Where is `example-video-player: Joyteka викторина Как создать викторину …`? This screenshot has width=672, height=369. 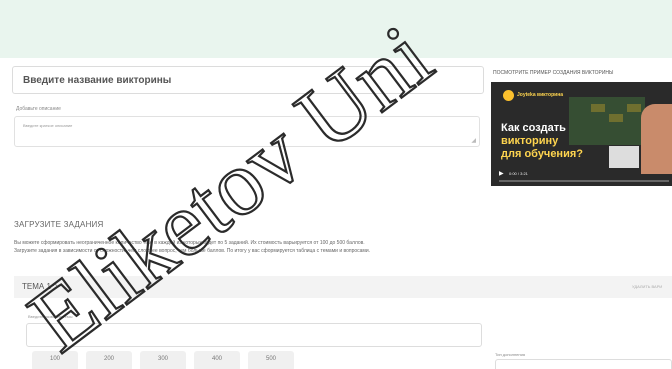
example-video-player: Joyteka викторина Как создать викторину … is located at coordinates (581, 134).